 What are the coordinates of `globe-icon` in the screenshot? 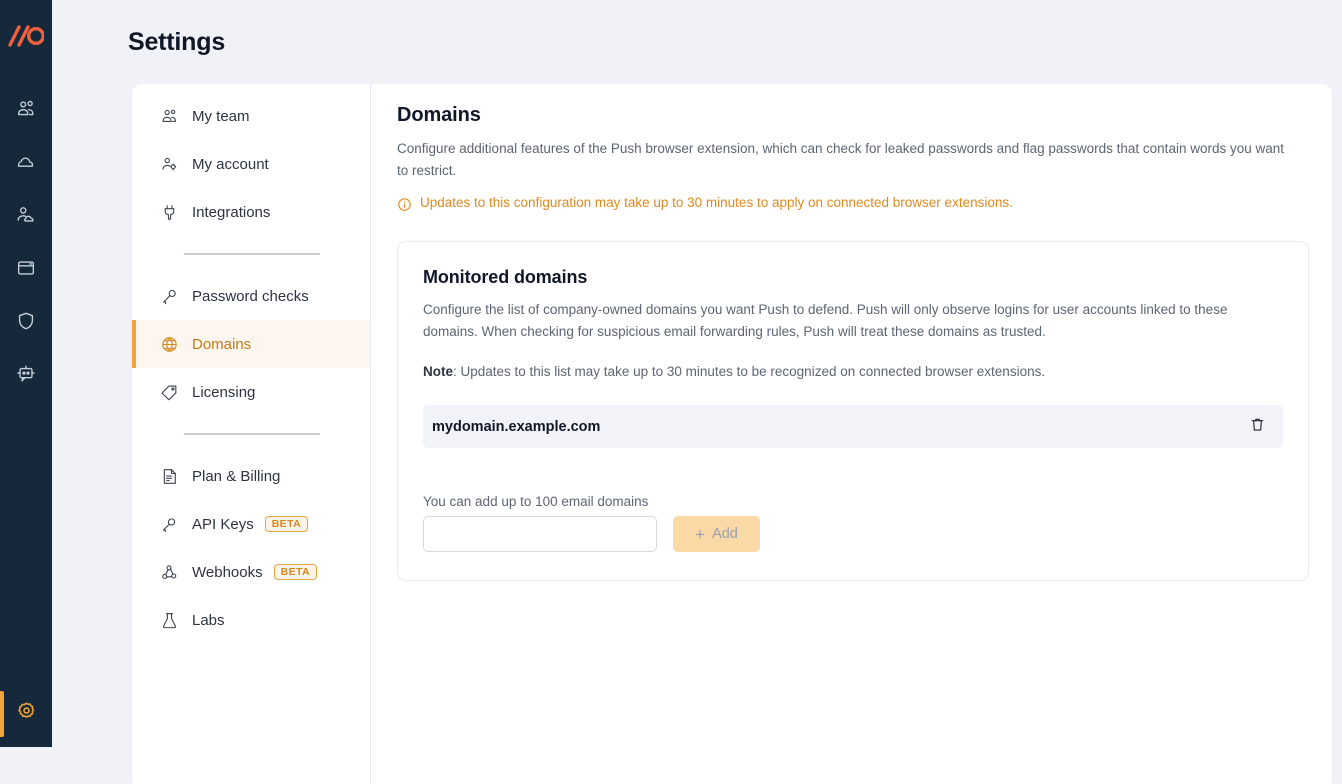 It's located at (169, 344).